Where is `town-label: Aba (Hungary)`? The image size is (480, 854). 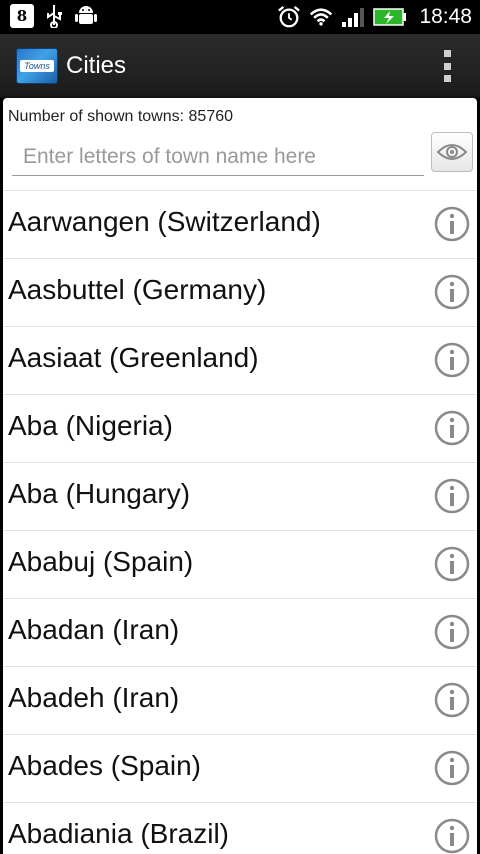 town-label: Aba (Hungary) is located at coordinates (99, 493).